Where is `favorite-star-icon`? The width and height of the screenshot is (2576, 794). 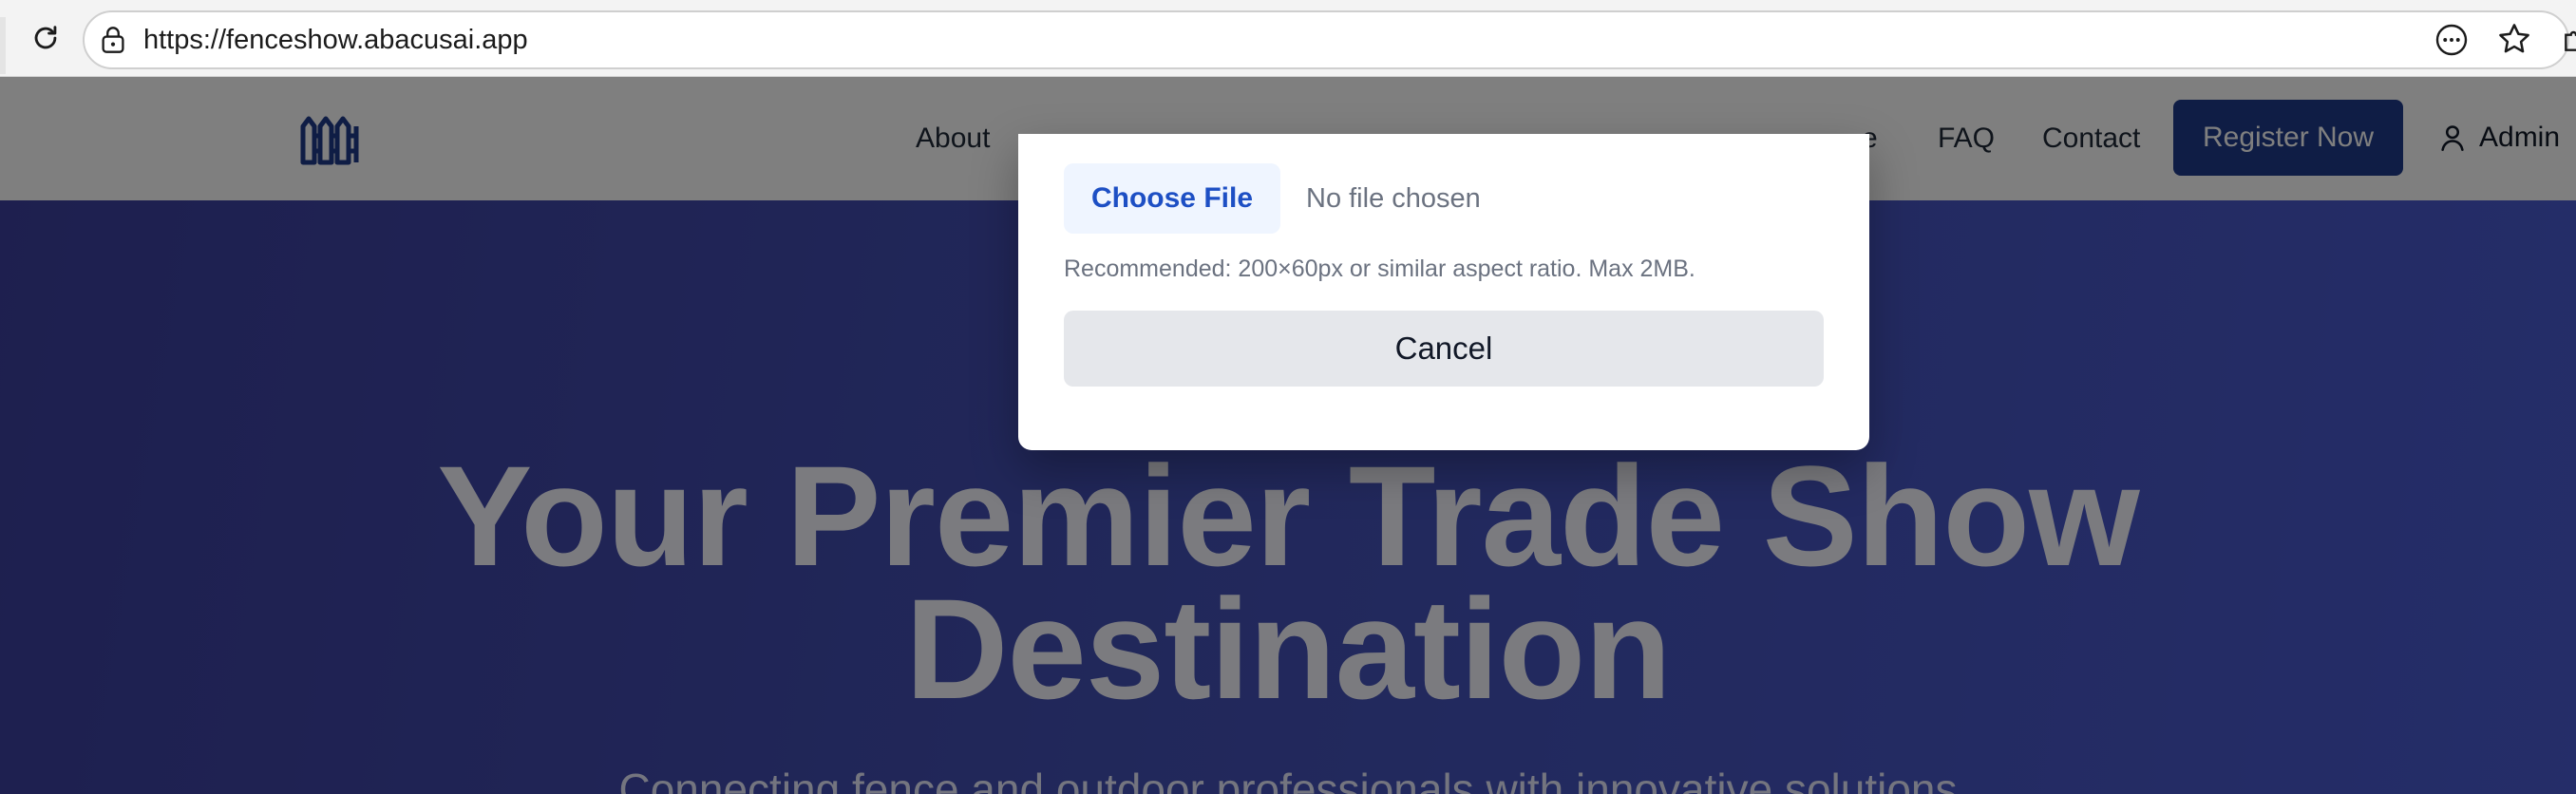
favorite-star-icon is located at coordinates (2514, 39).